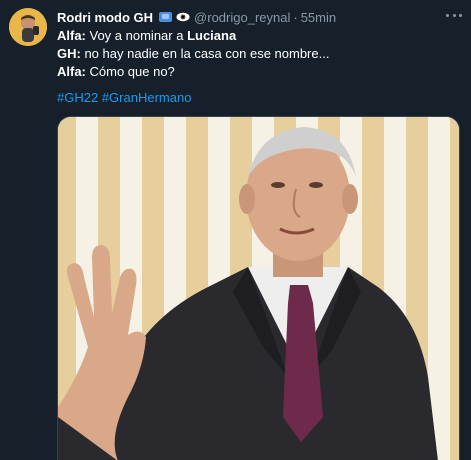 The width and height of the screenshot is (471, 460). What do you see at coordinates (130, 71) in the screenshot?
I see `line-text: Cómo que no?` at bounding box center [130, 71].